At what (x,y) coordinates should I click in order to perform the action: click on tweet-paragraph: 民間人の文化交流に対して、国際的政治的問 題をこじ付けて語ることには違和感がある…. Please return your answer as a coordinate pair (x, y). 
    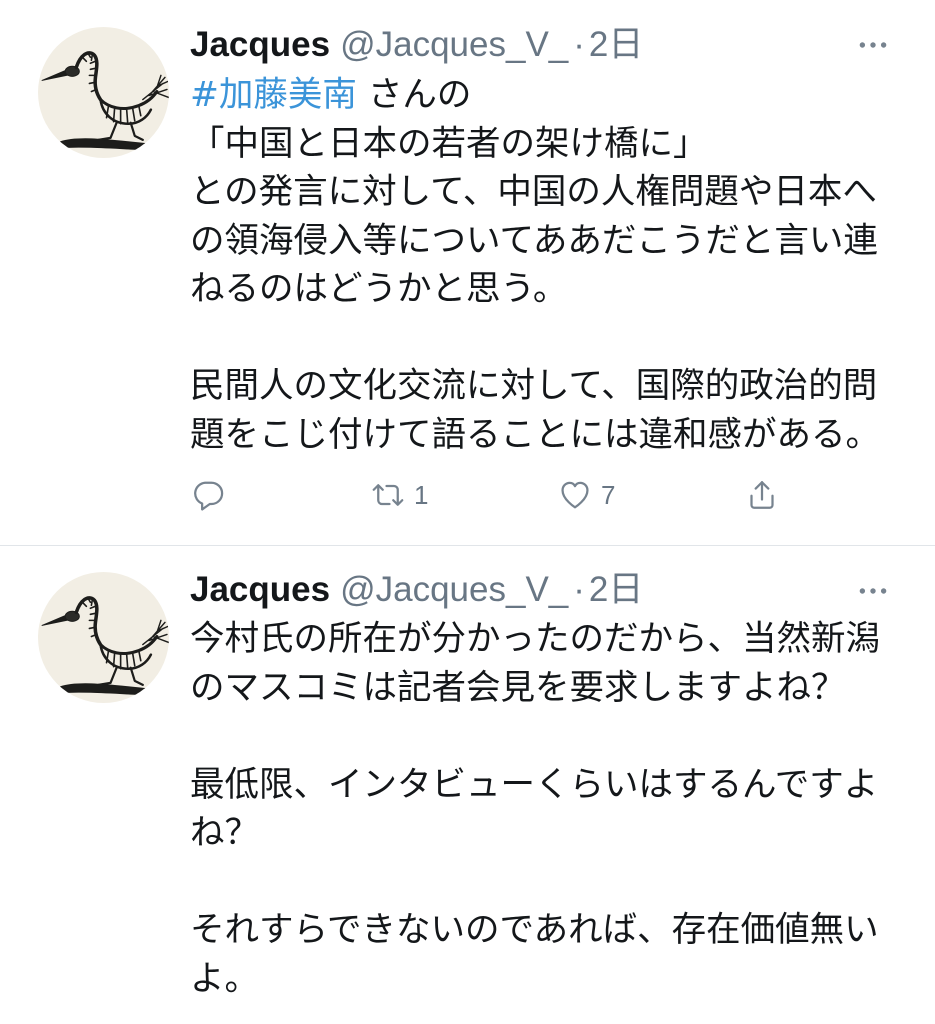
    Looking at the image, I should click on (562, 410).